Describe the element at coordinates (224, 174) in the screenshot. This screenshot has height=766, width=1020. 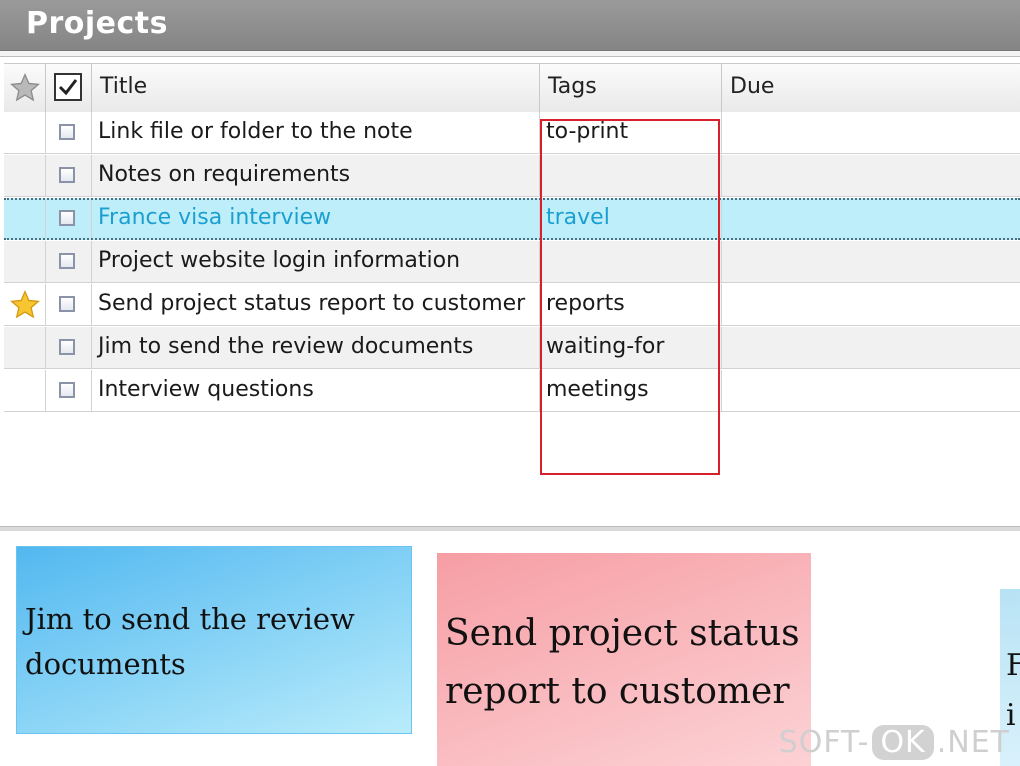
I see `row-title: Notes on requirements` at that location.